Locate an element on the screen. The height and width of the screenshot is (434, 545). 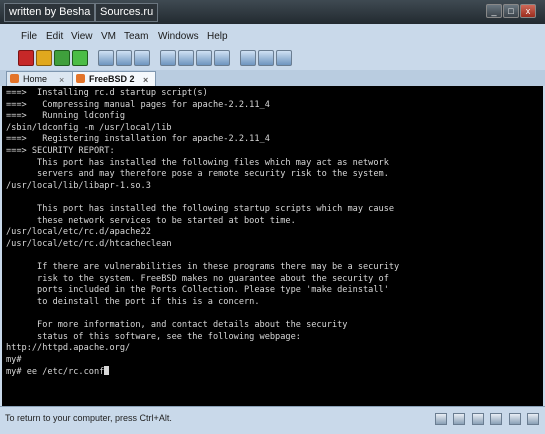
minimize-button: _ is located at coordinates (494, 11).